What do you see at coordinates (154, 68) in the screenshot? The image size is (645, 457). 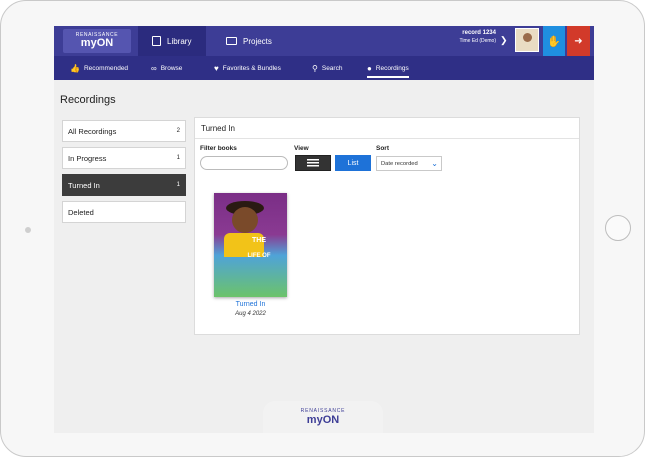 I see `glasses-icon: ∞` at bounding box center [154, 68].